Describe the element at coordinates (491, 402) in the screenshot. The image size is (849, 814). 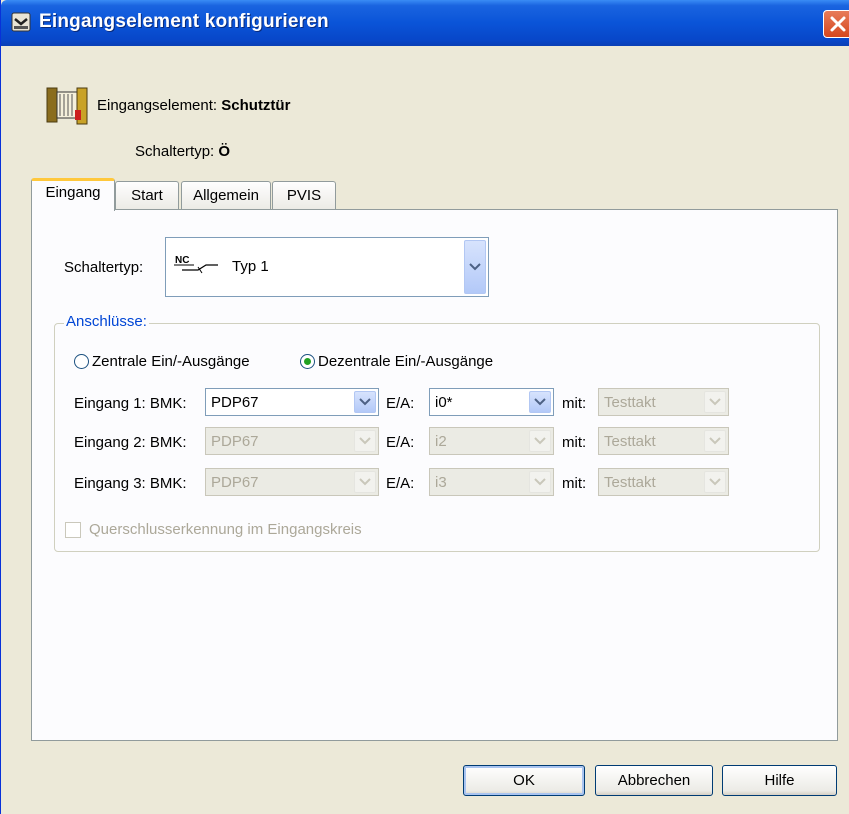
I see `input-1-ea-select: i0*` at that location.